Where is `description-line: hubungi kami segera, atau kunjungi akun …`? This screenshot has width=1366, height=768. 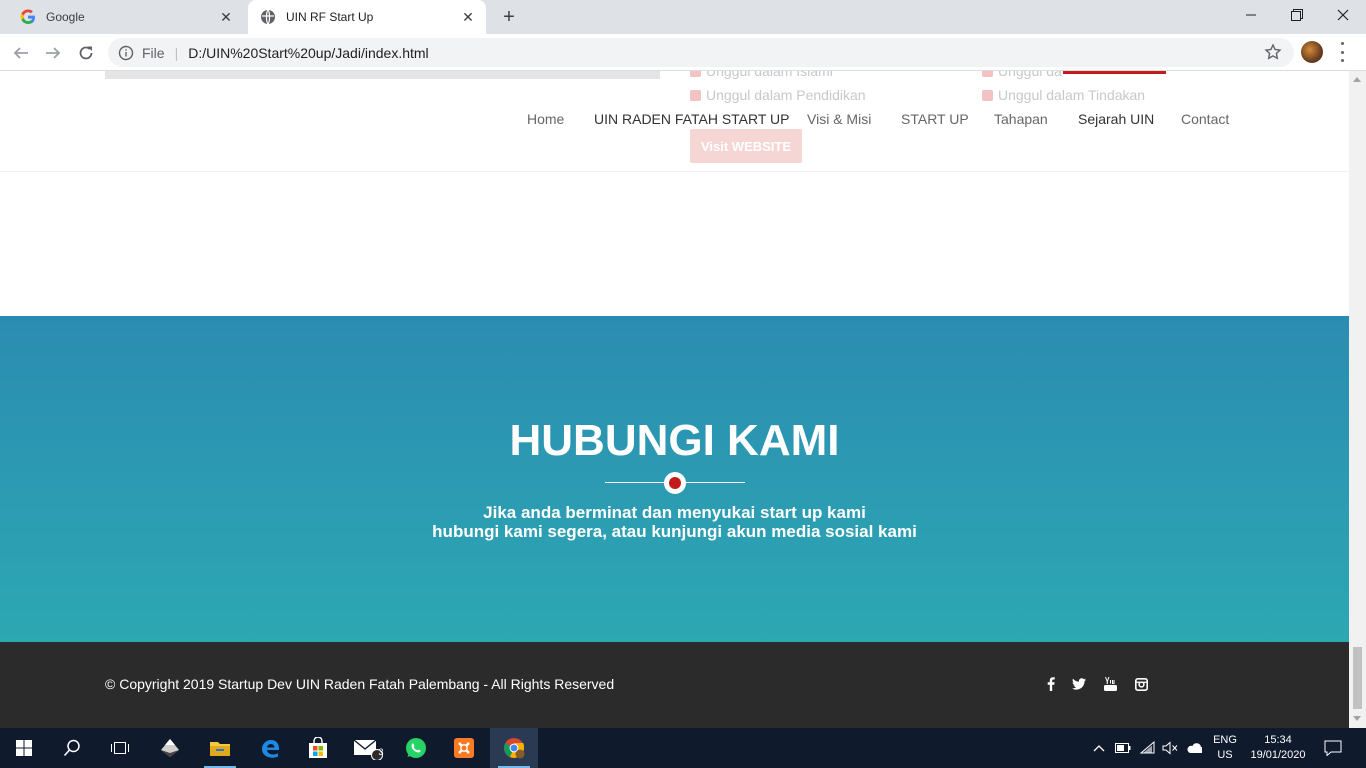
description-line: hubungi kami segera, atau kunjungi akun … is located at coordinates (674, 531).